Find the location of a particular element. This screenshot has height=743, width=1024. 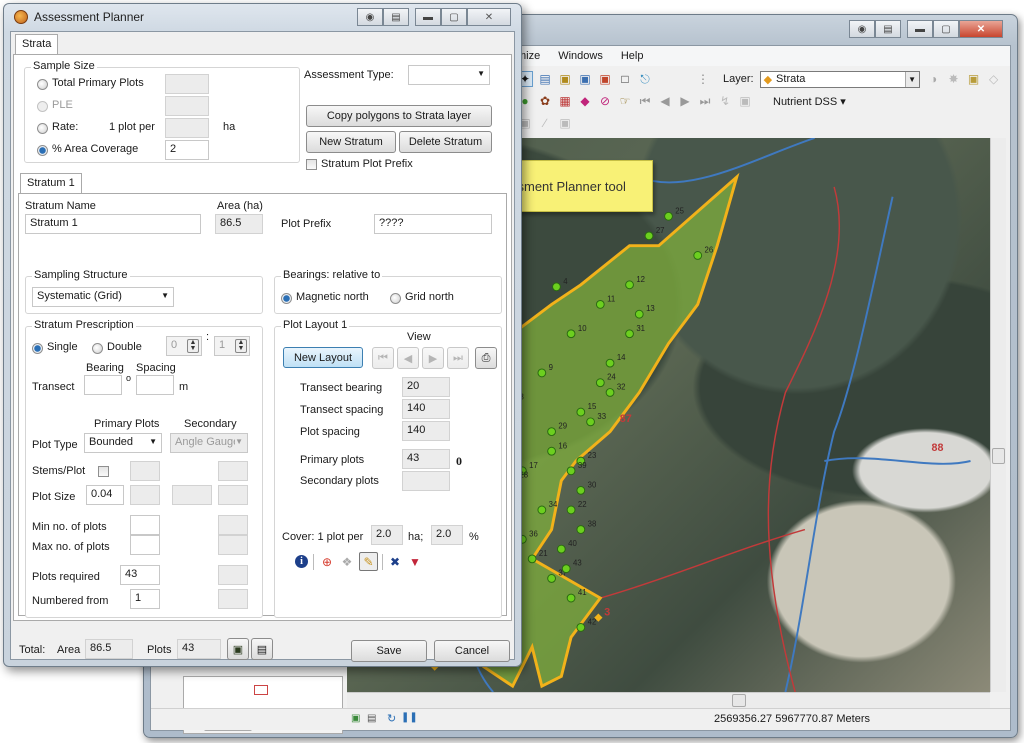

menu-windows: Windows is located at coordinates (580, 56).